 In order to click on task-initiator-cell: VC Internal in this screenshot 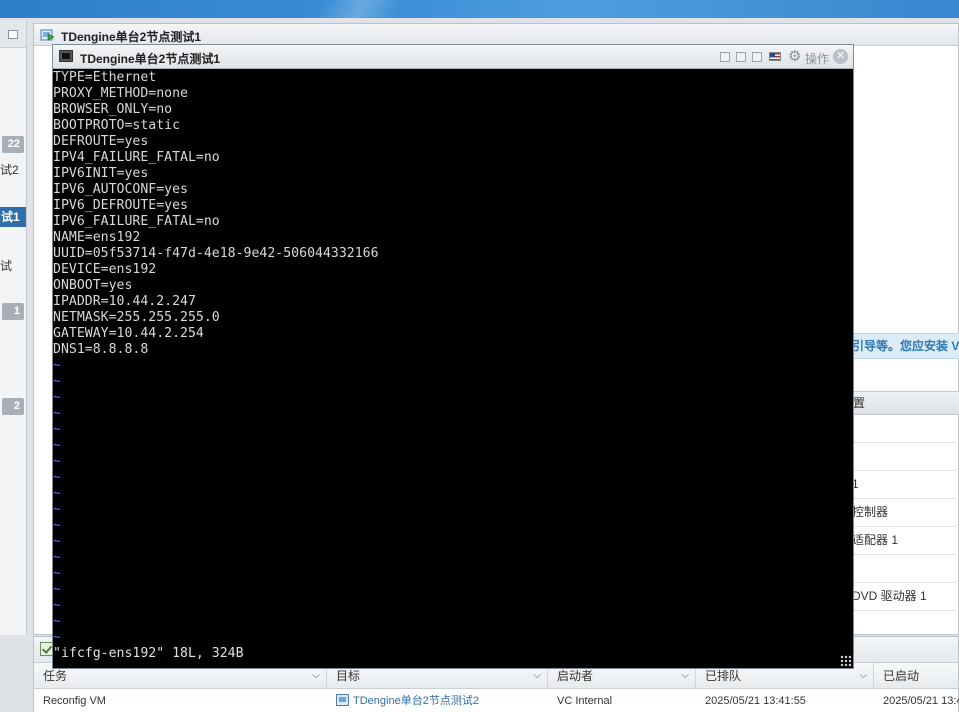, I will do `click(585, 701)`.